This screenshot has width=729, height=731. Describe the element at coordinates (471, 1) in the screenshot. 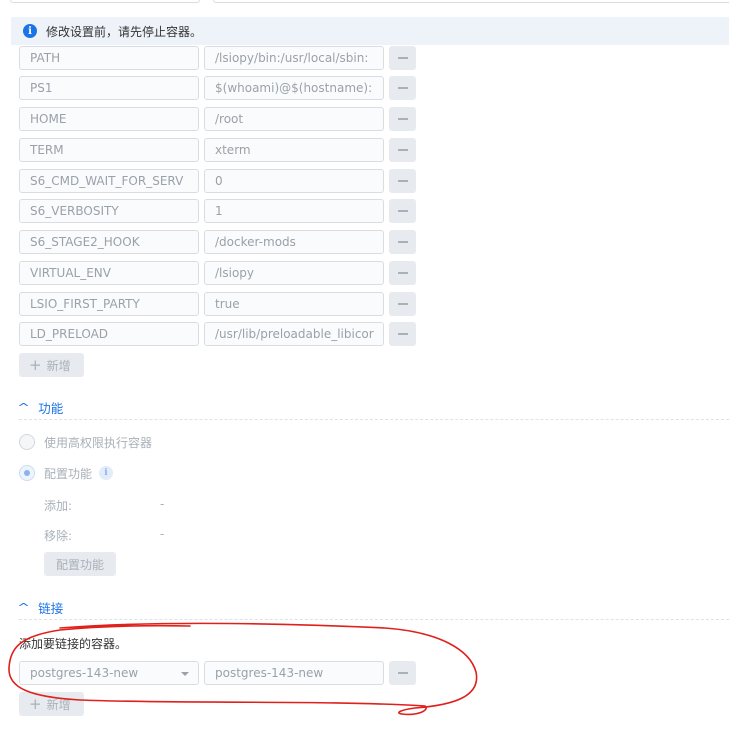

I see `top-field-right` at that location.